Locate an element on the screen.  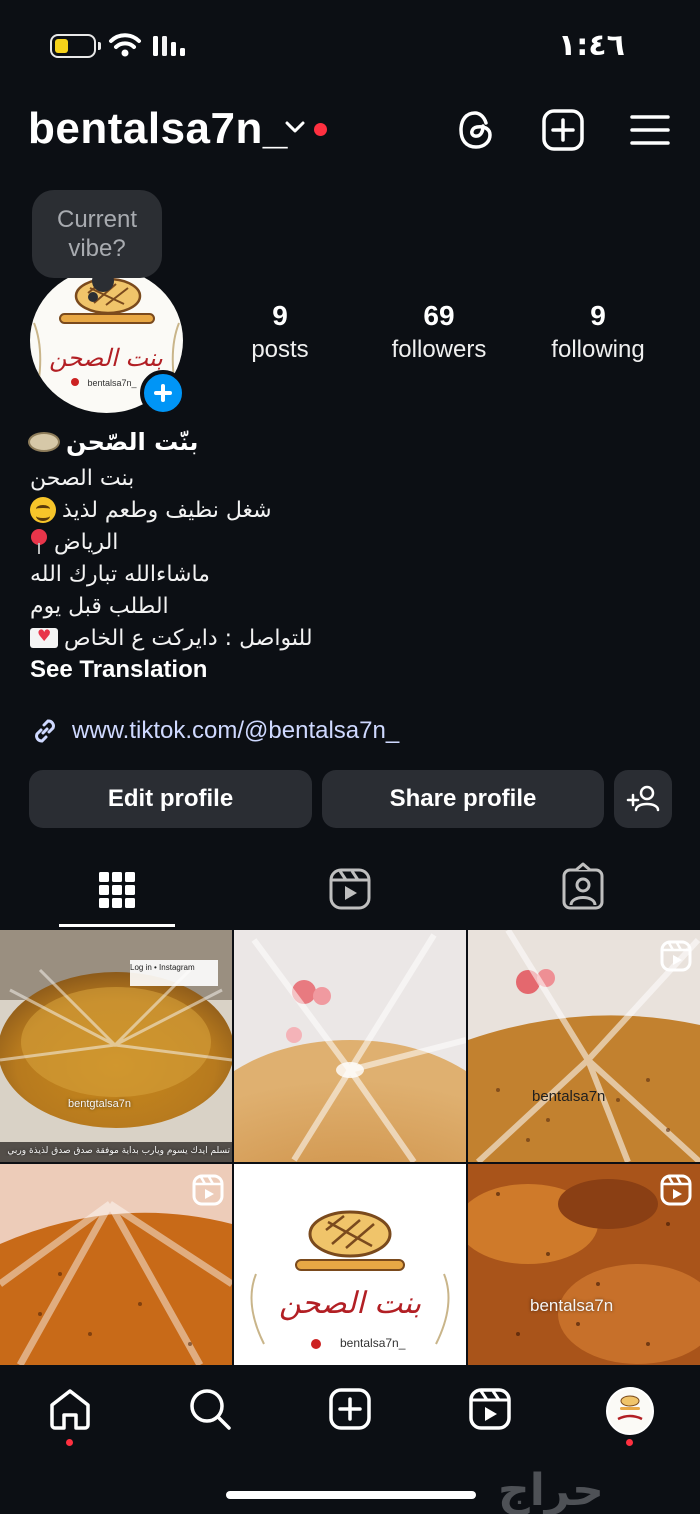
avatar-logo-text: بنت الصحن is located at coordinates (106, 358).